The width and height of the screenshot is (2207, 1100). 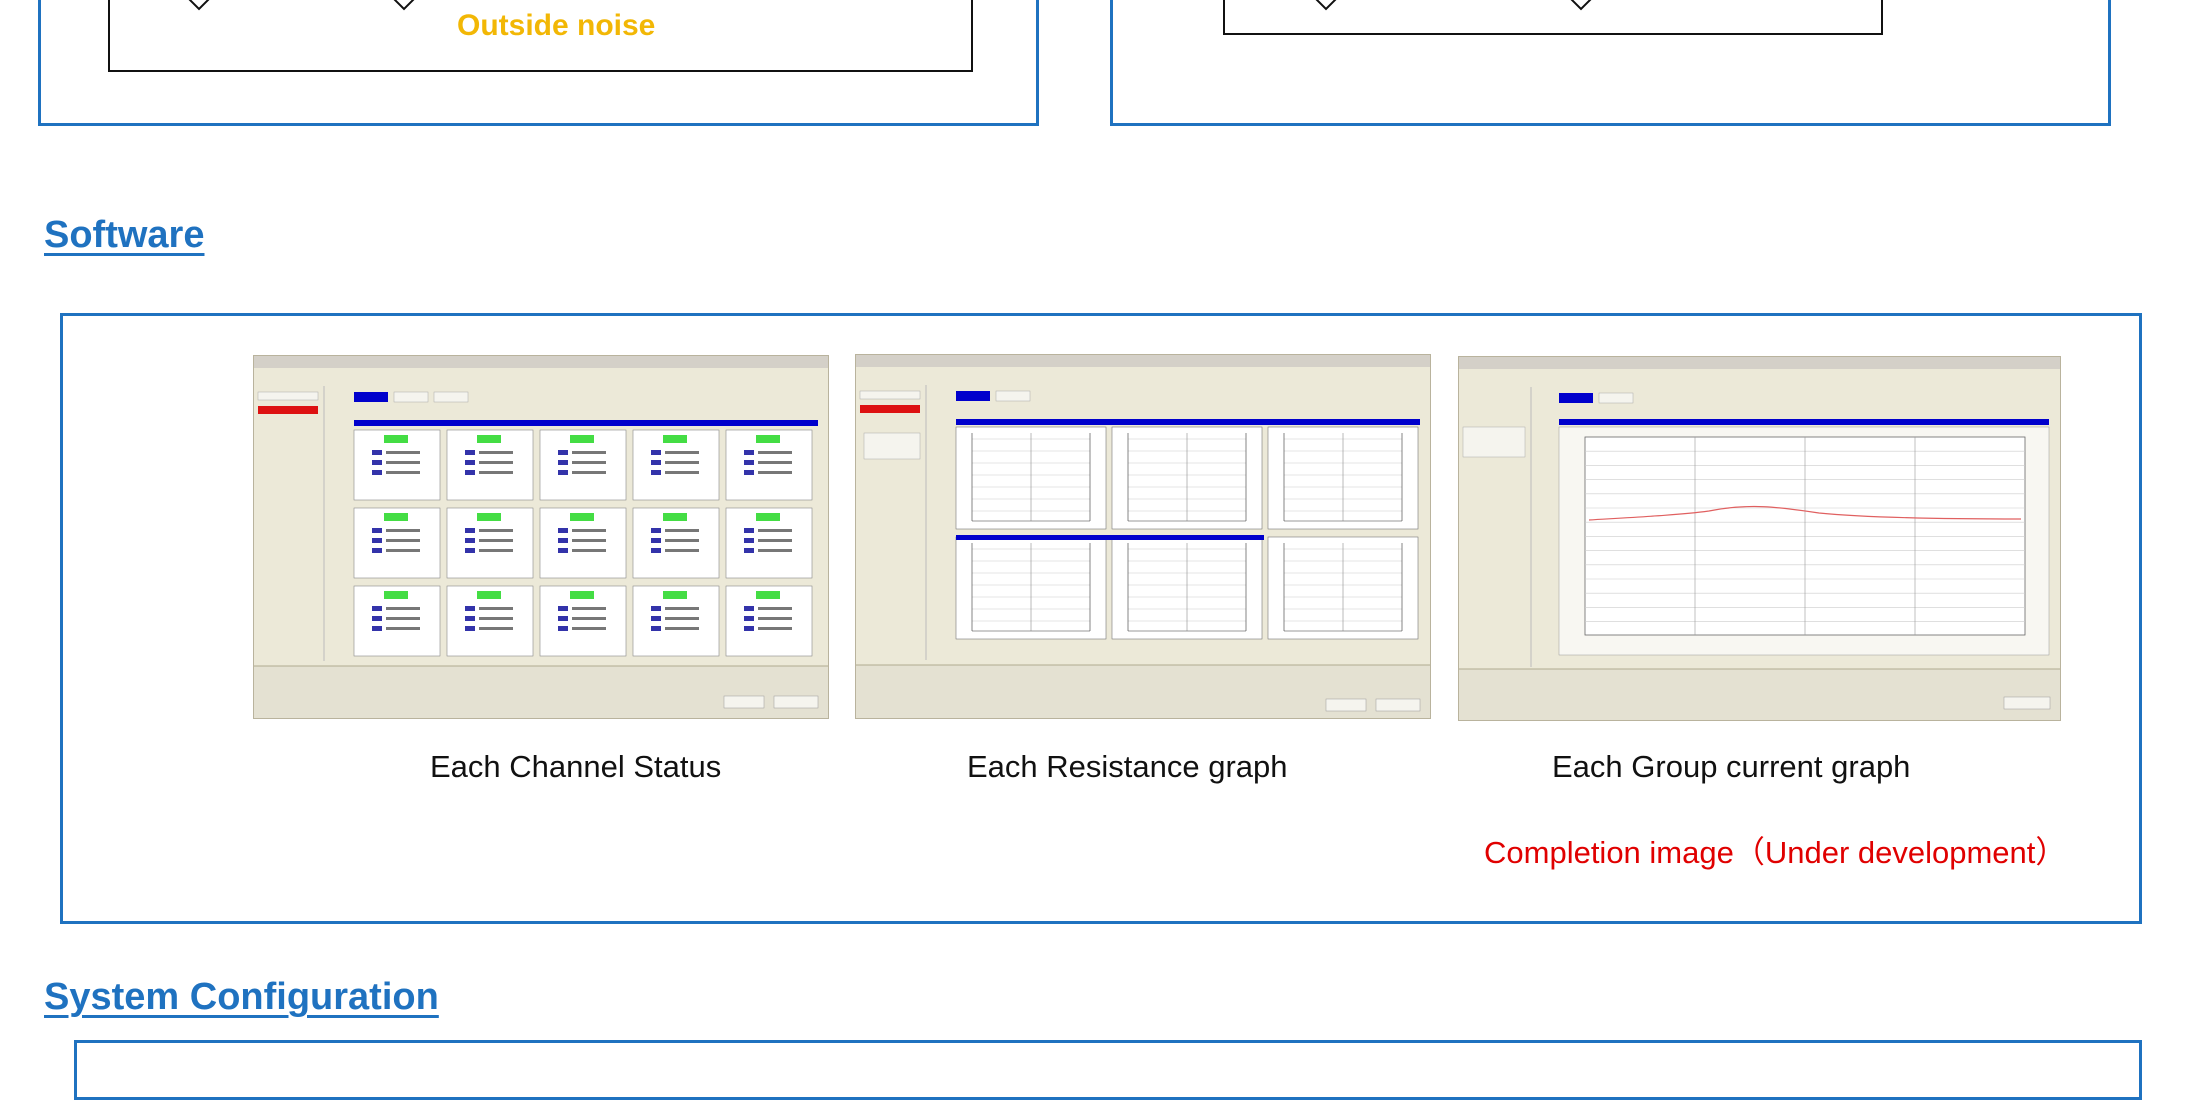 I want to click on diagram-frame-right, so click(x=1610, y=63).